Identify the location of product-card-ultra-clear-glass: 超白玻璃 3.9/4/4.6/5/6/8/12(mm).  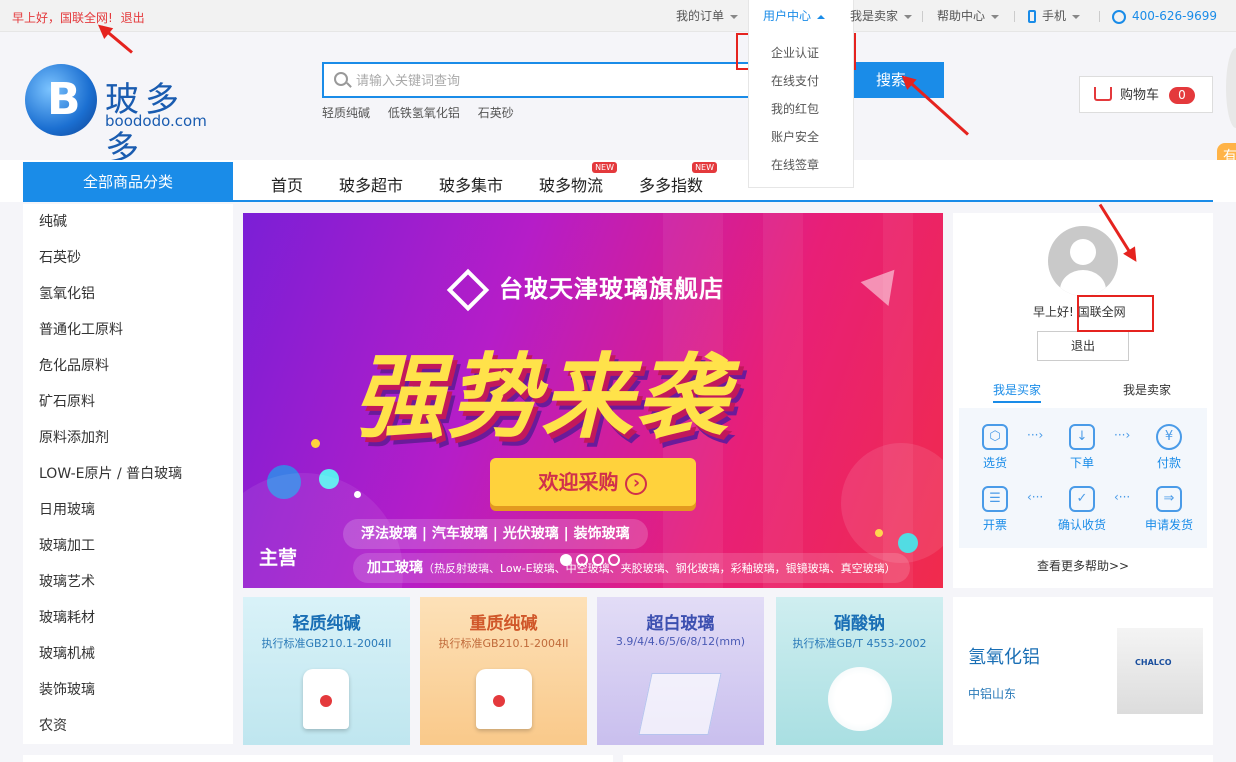
(680, 671).